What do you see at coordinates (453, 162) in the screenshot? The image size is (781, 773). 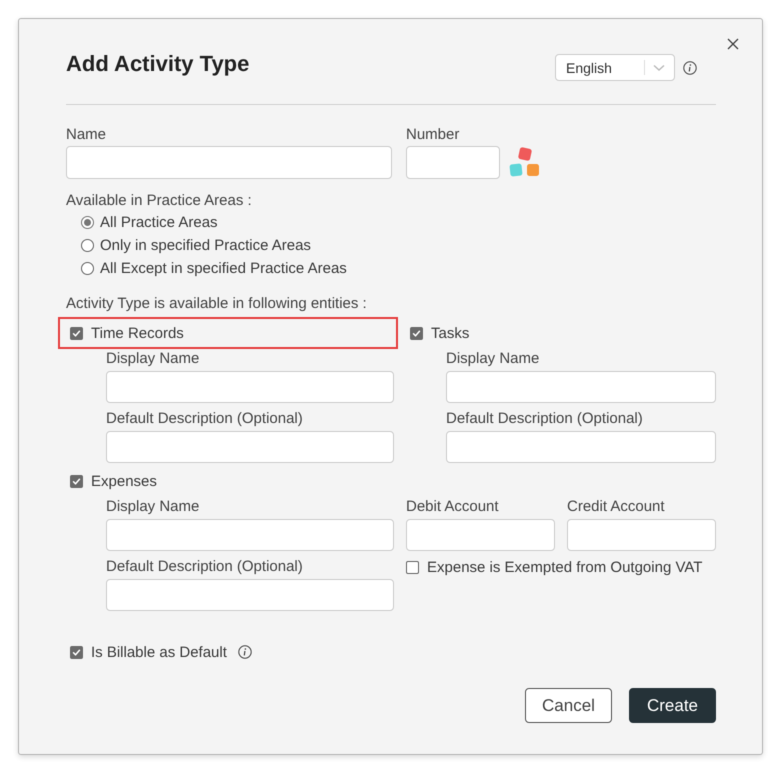 I see `number-input` at bounding box center [453, 162].